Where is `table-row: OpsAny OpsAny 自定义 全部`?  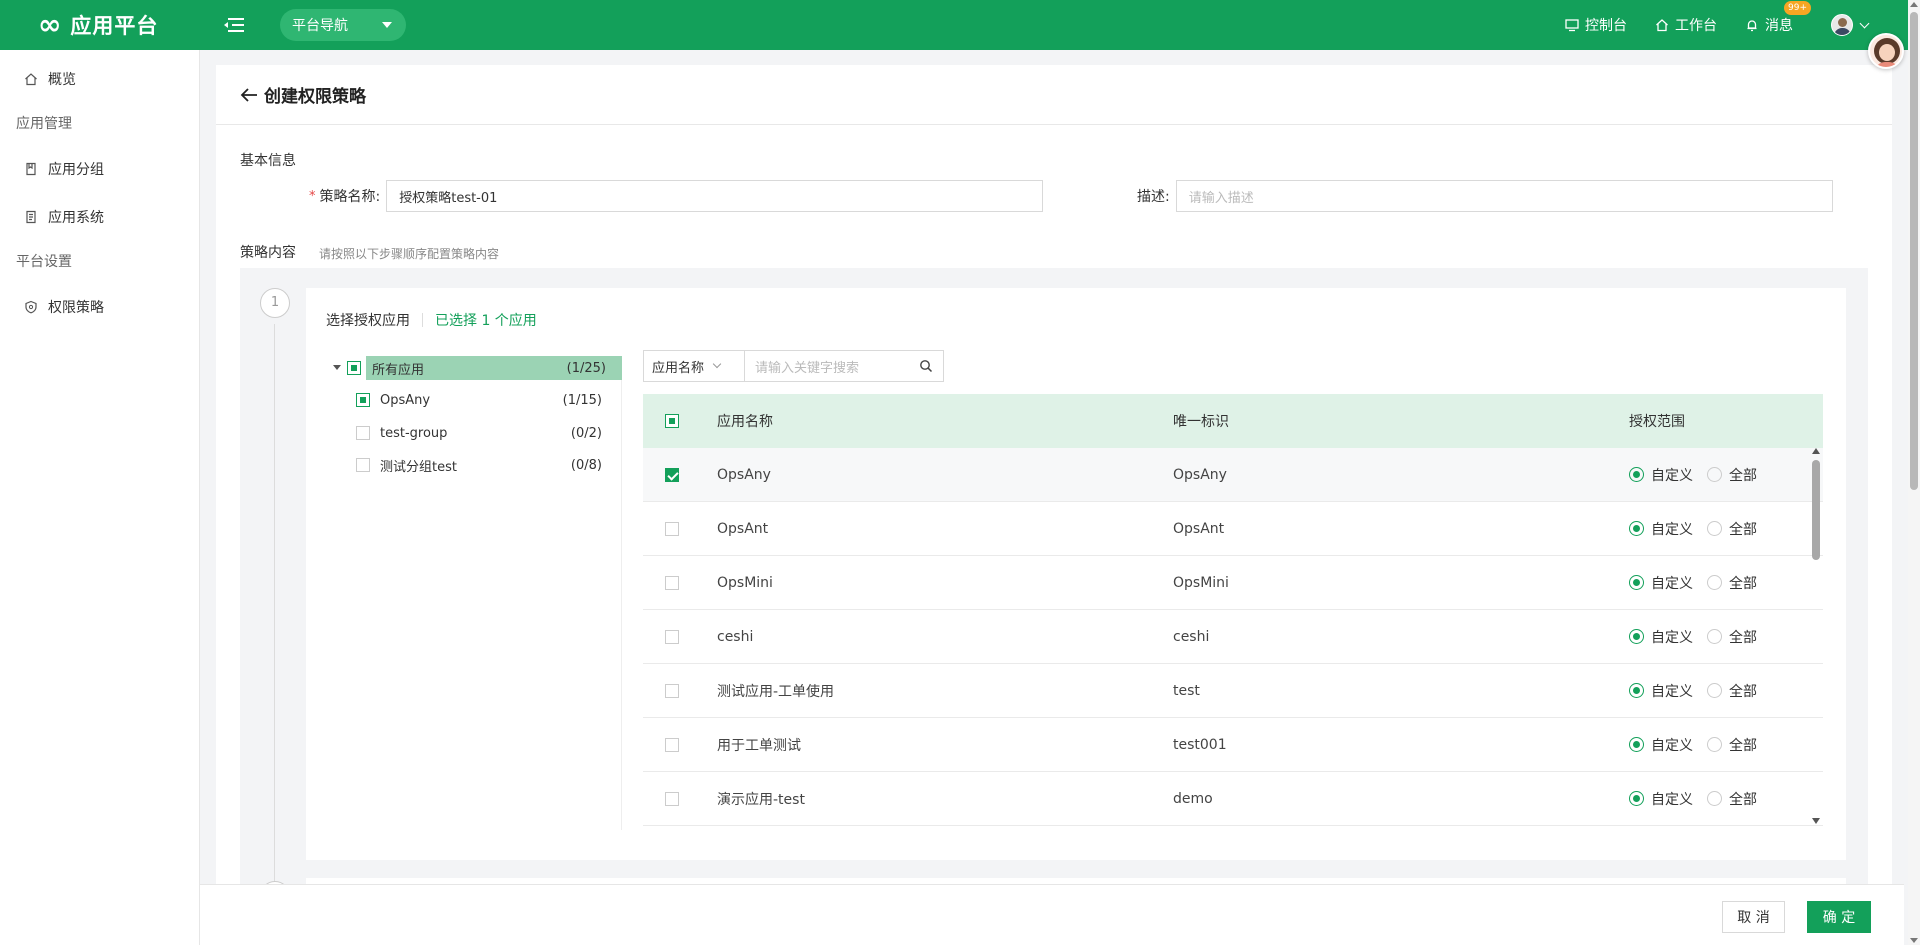 table-row: OpsAny OpsAny 自定义 全部 is located at coordinates (1233, 475).